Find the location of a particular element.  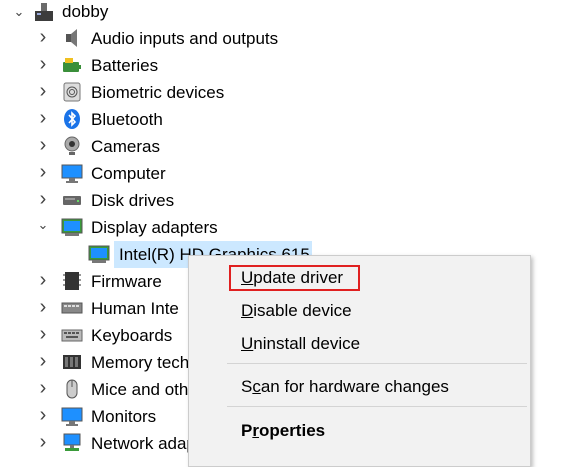

tree-item-cameras: Cameras is located at coordinates (125, 146).